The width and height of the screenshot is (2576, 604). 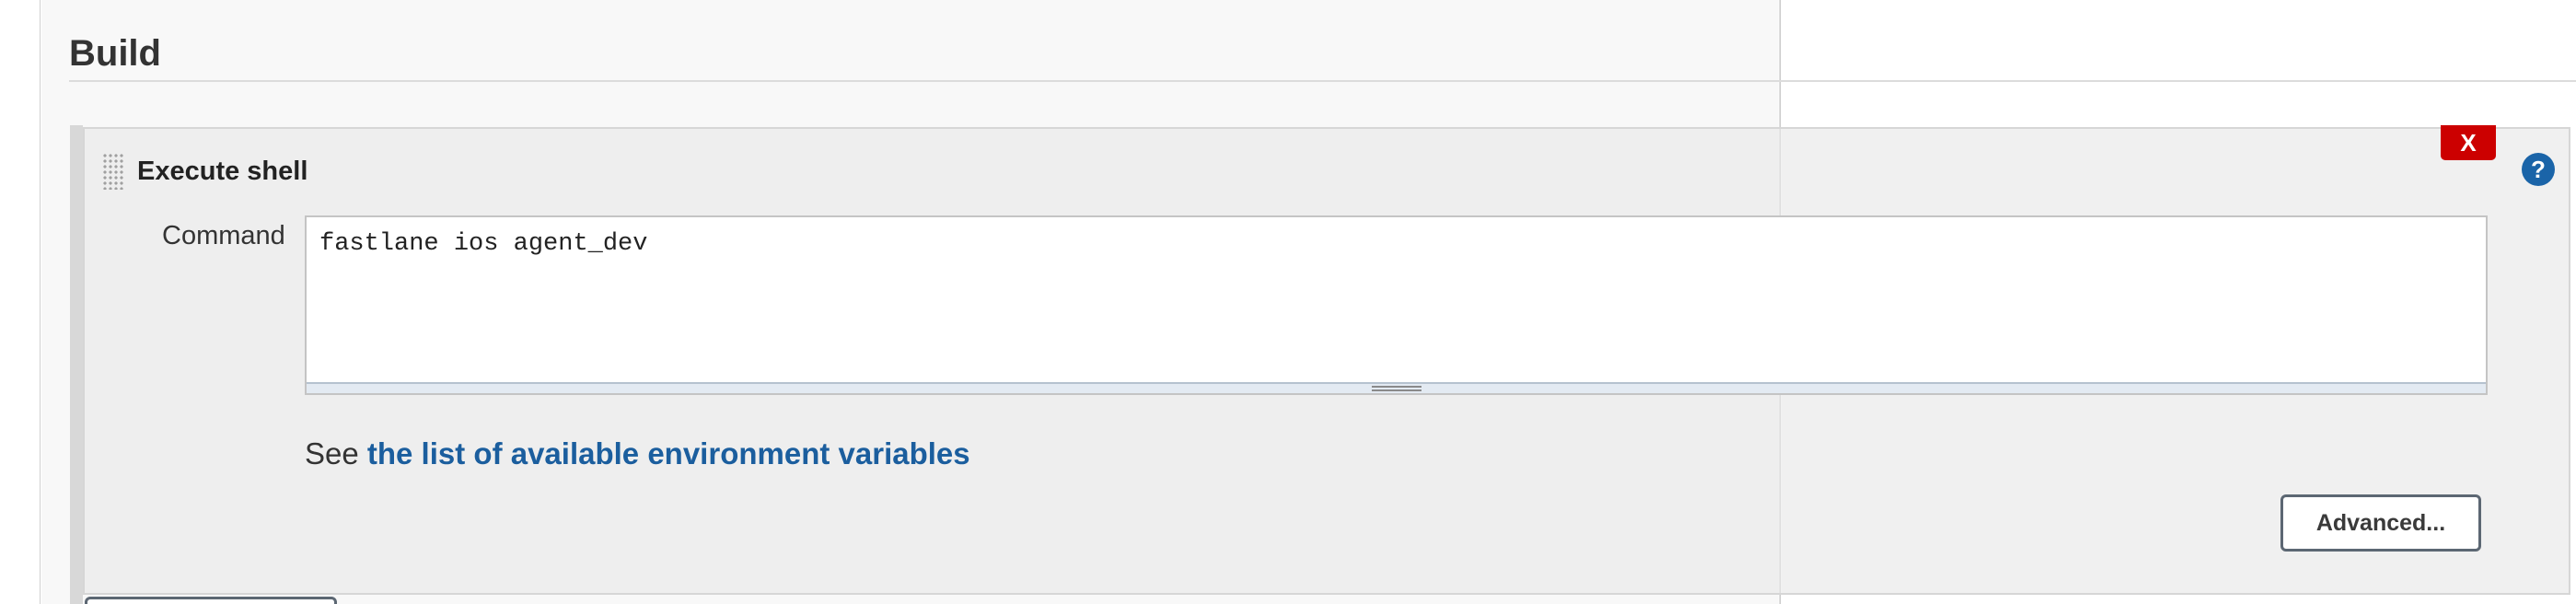 I want to click on textarea-resize-bar, so click(x=1396, y=387).